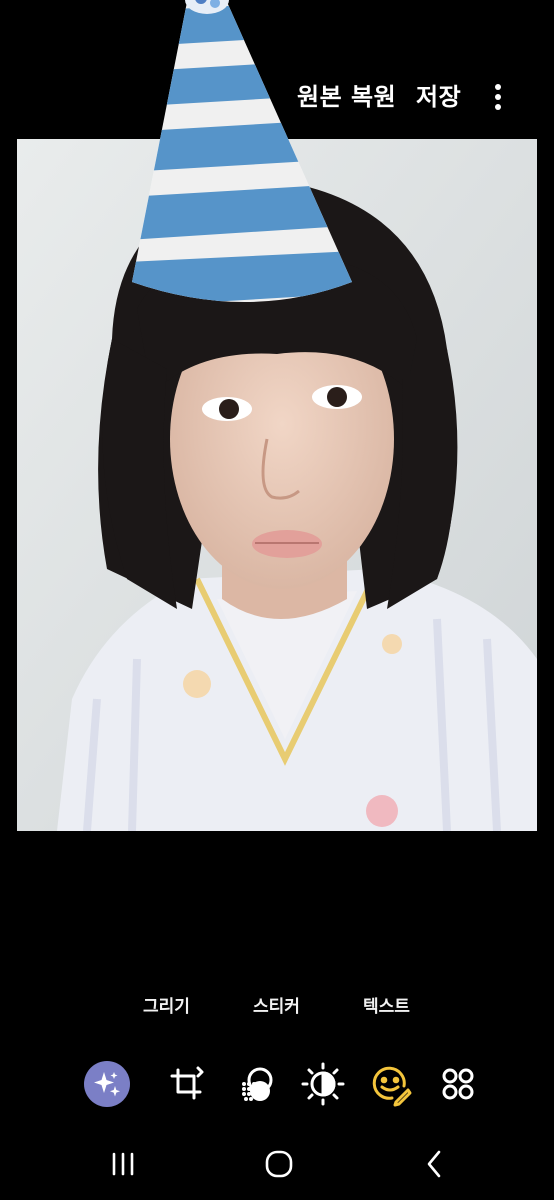 Image resolution: width=554 pixels, height=1200 pixels. Describe the element at coordinates (166, 1007) in the screenshot. I see `tab-draw: 그리기` at that location.